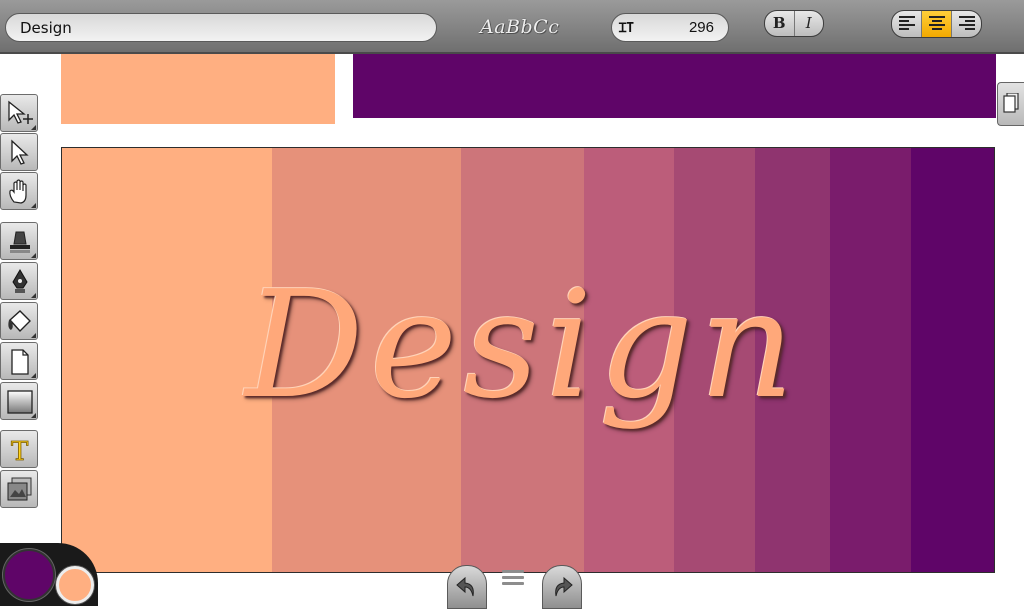 Image resolution: width=1024 pixels, height=609 pixels. Describe the element at coordinates (513, 578) in the screenshot. I see `menu-icon` at that location.